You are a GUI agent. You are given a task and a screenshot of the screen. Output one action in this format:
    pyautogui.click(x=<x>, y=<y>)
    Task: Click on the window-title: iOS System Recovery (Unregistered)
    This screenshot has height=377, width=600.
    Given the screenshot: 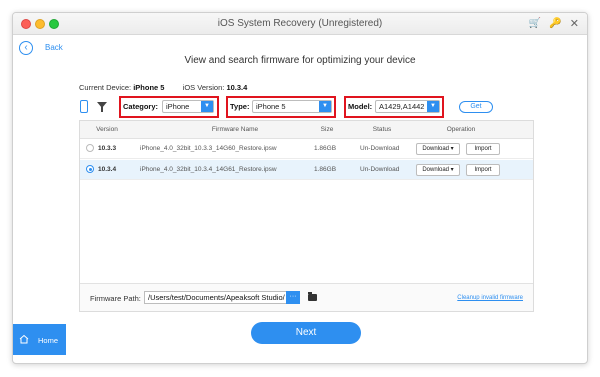 What is the action you would take?
    pyautogui.click(x=300, y=23)
    